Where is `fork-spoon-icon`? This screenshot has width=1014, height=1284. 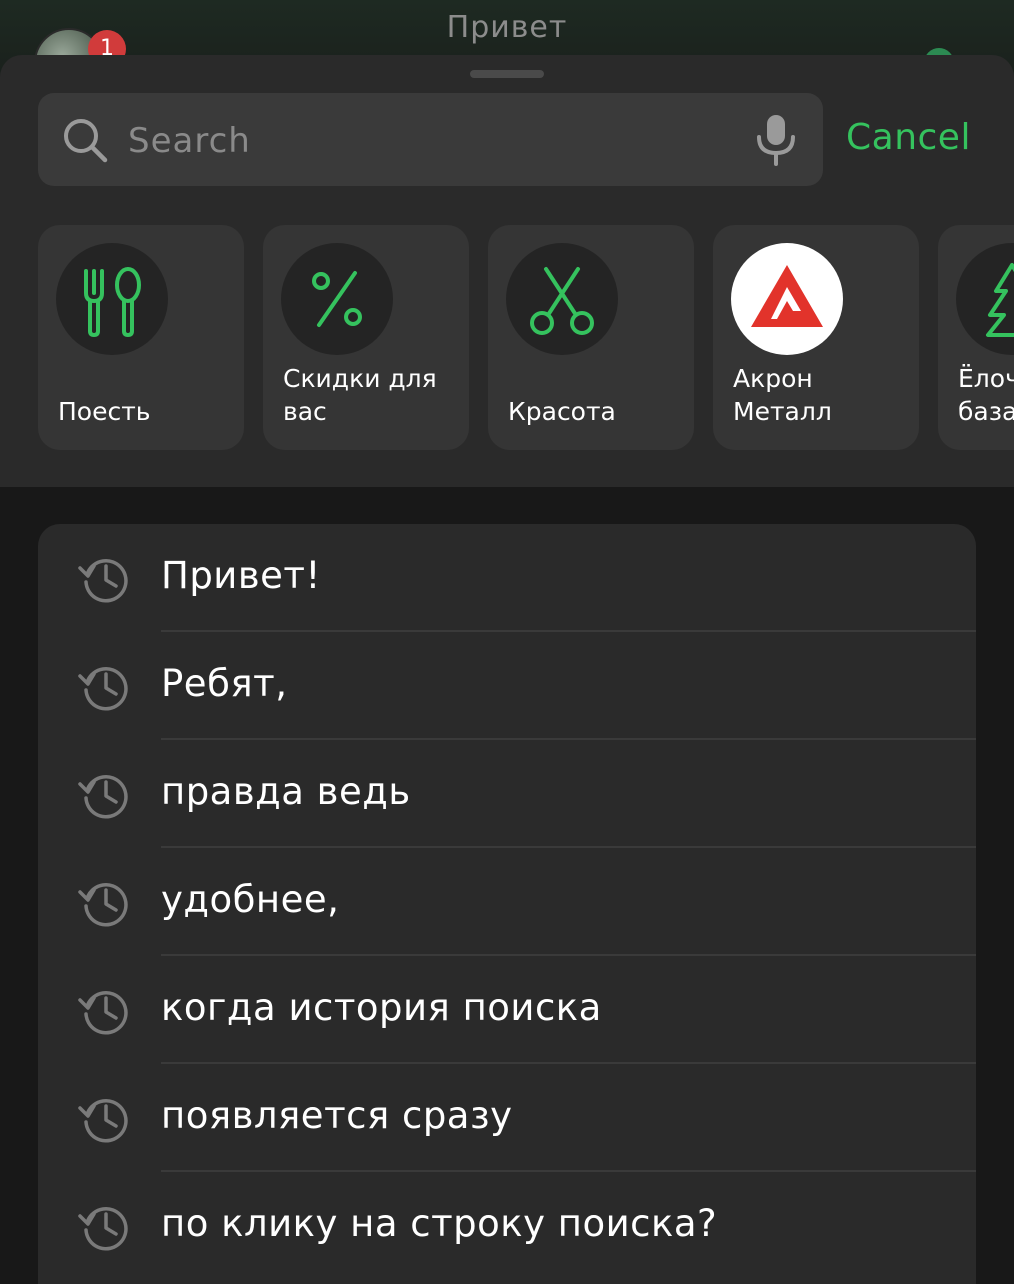 fork-spoon-icon is located at coordinates (112, 299).